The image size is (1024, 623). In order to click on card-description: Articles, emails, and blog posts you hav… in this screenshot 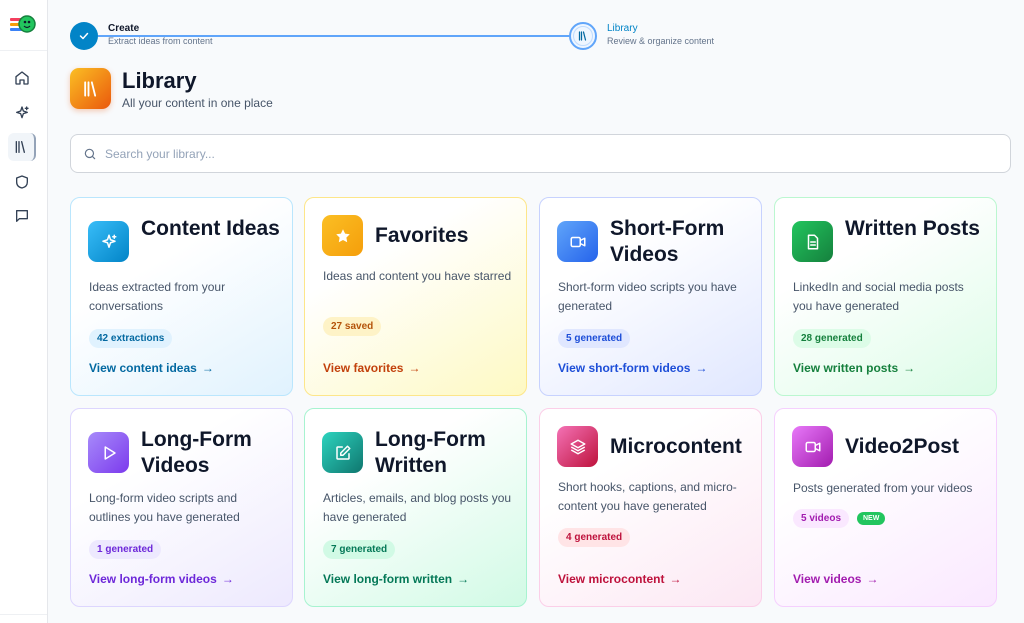, I will do `click(417, 507)`.